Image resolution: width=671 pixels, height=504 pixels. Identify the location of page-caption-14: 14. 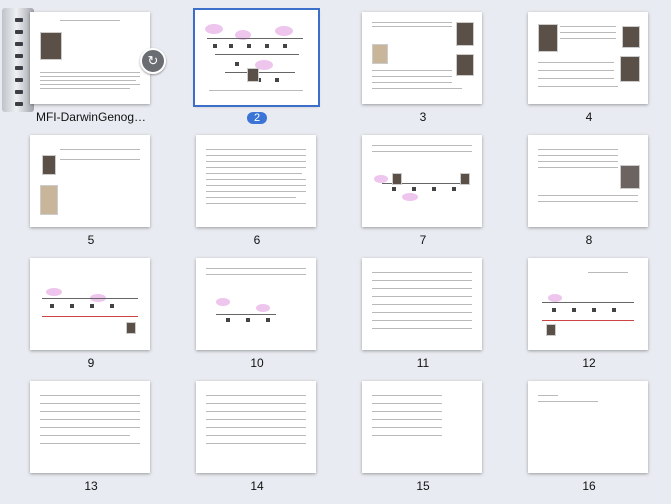
(257, 486).